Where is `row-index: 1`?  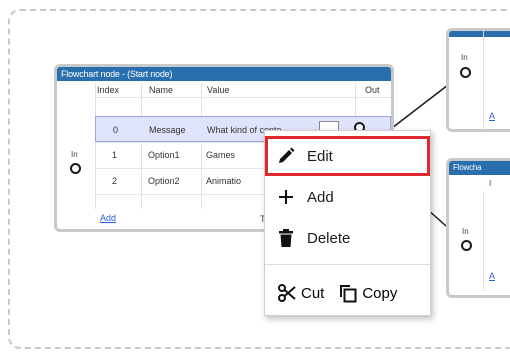
row-index: 1 is located at coordinates (115, 155).